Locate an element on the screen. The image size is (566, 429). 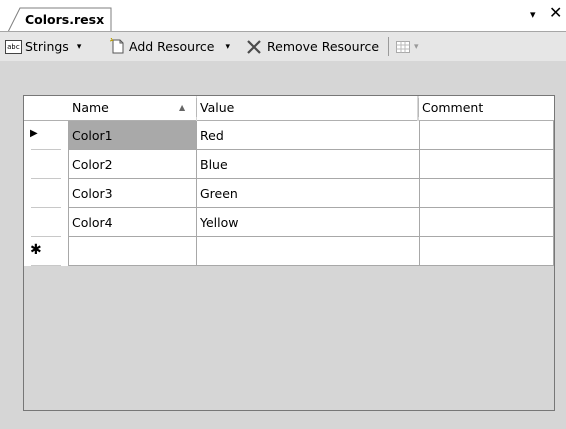
column-header-value: Value is located at coordinates (307, 108).